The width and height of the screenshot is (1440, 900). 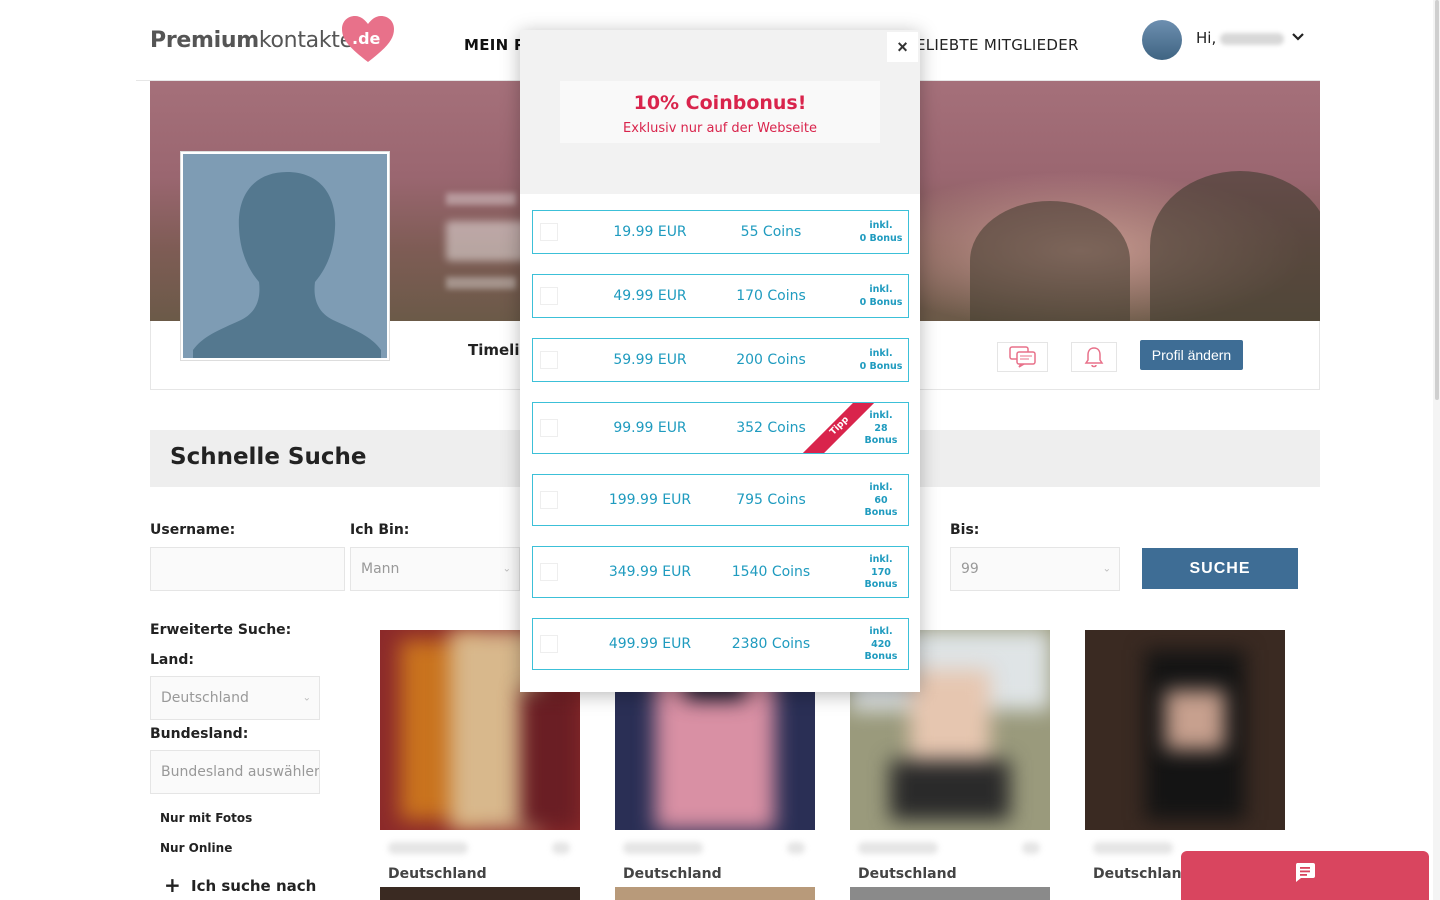 I want to click on package-price: 59.99 EUR, so click(x=650, y=360).